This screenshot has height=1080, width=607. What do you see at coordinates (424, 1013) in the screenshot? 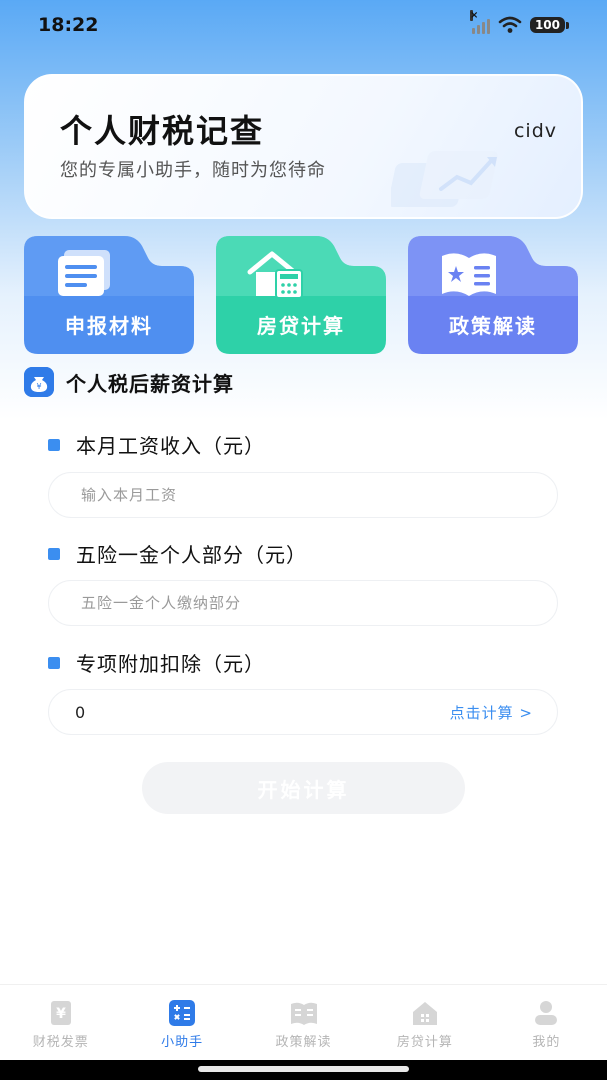
I see `house-icon` at bounding box center [424, 1013].